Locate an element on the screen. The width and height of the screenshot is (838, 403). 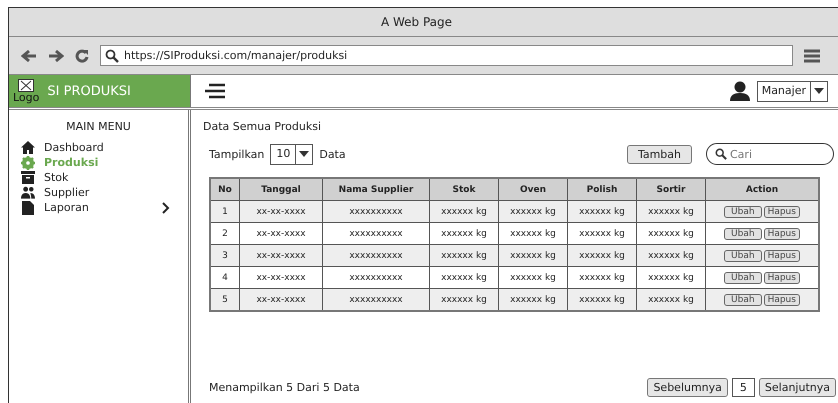
url-field: https://SIProduksi.com/manajer/produksi is located at coordinates (446, 55).